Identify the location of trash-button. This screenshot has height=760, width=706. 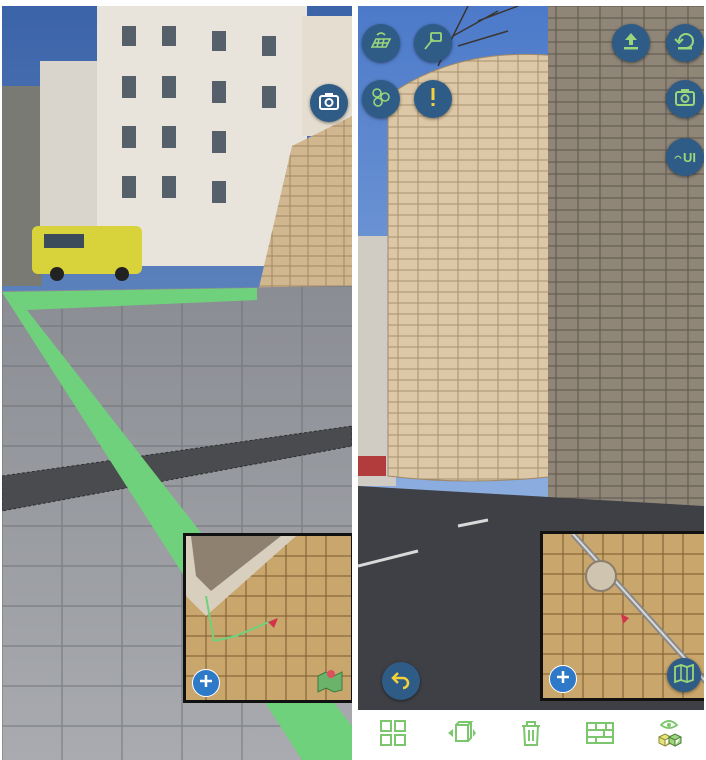
(531, 735).